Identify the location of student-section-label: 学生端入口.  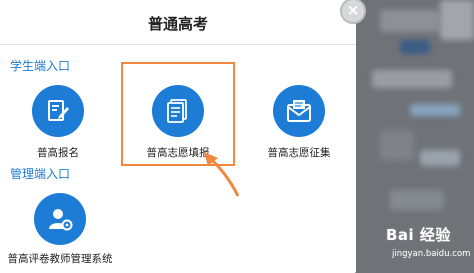
(40, 66).